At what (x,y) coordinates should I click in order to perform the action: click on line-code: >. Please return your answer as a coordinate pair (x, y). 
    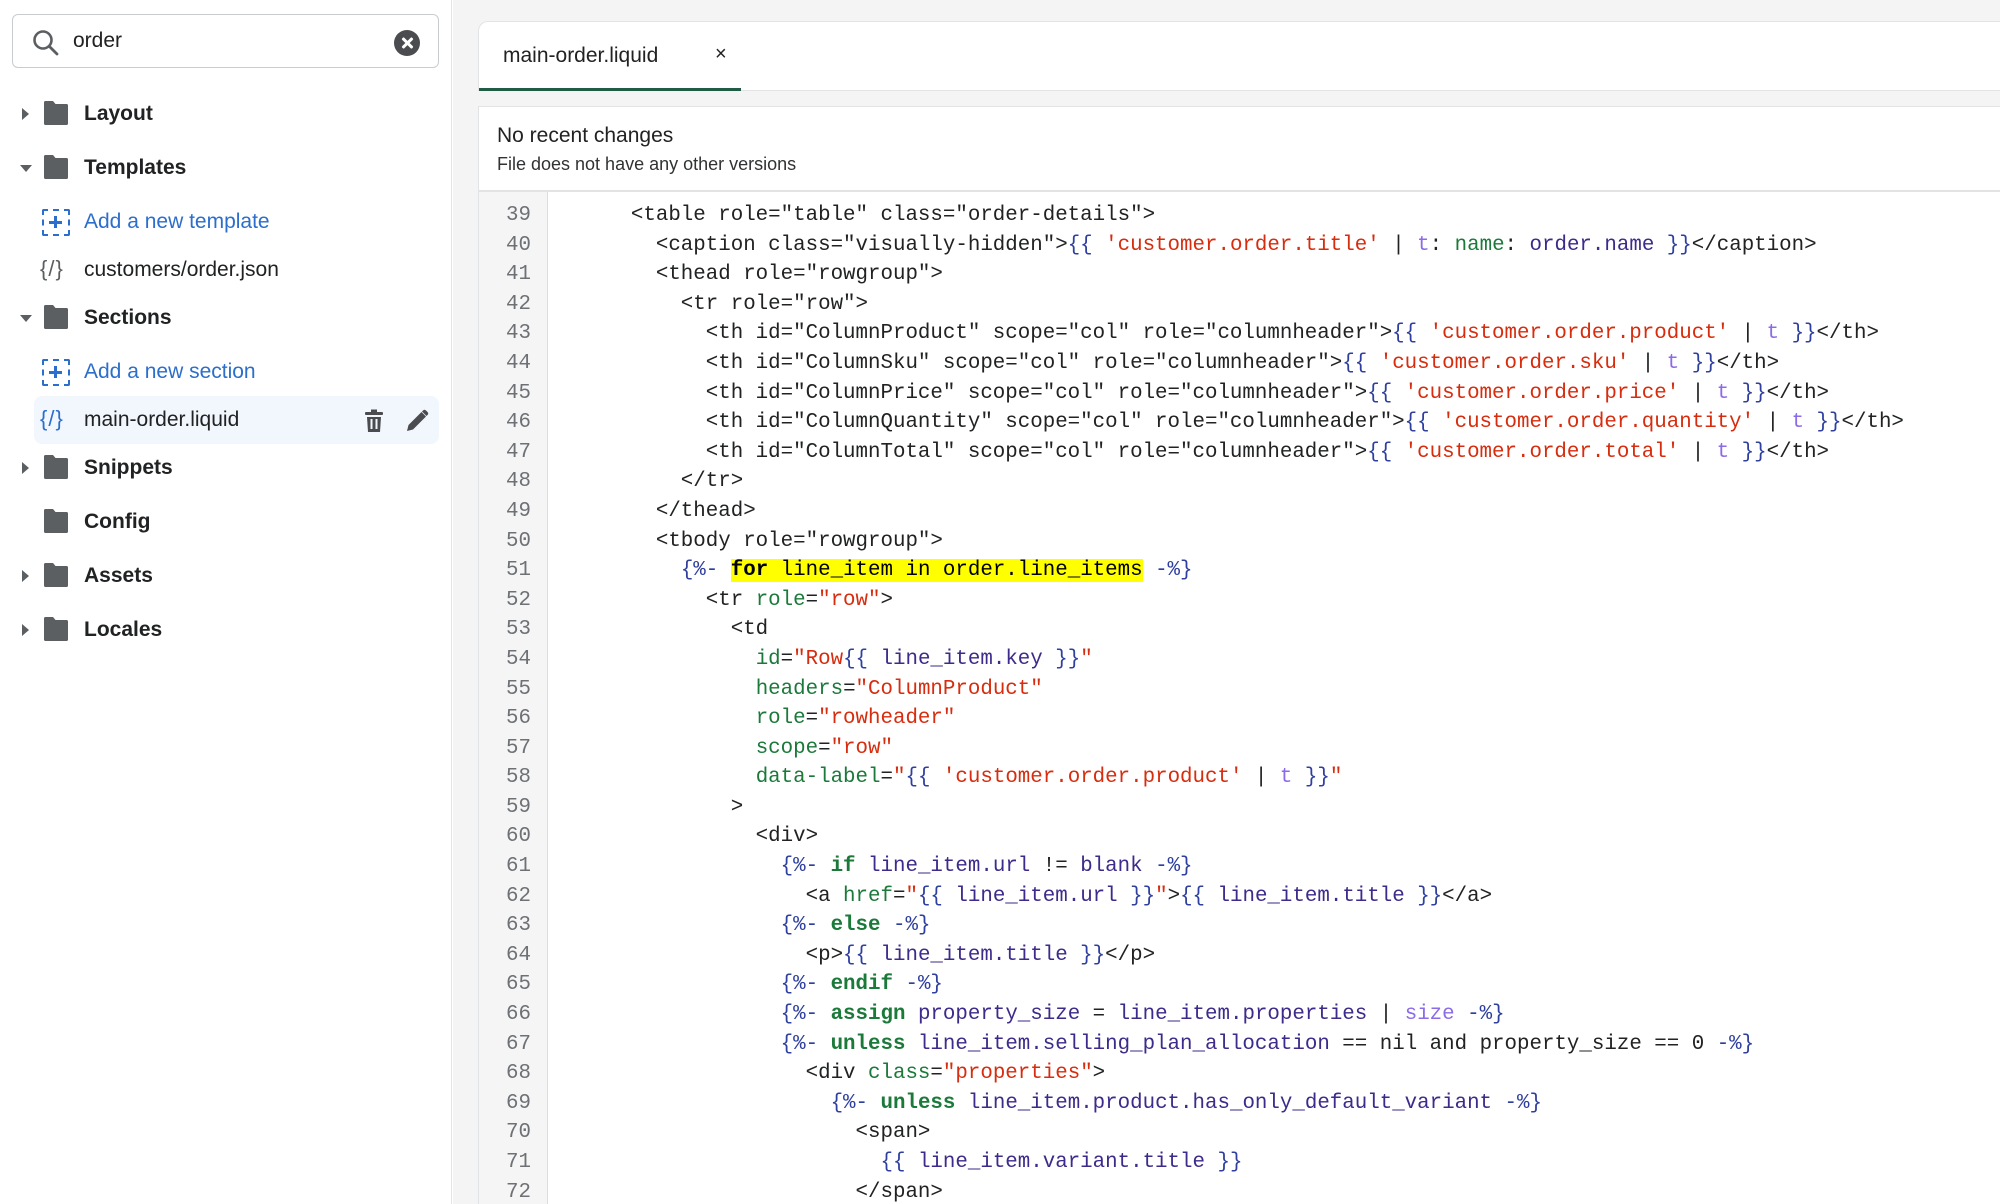
    Looking at the image, I should click on (649, 808).